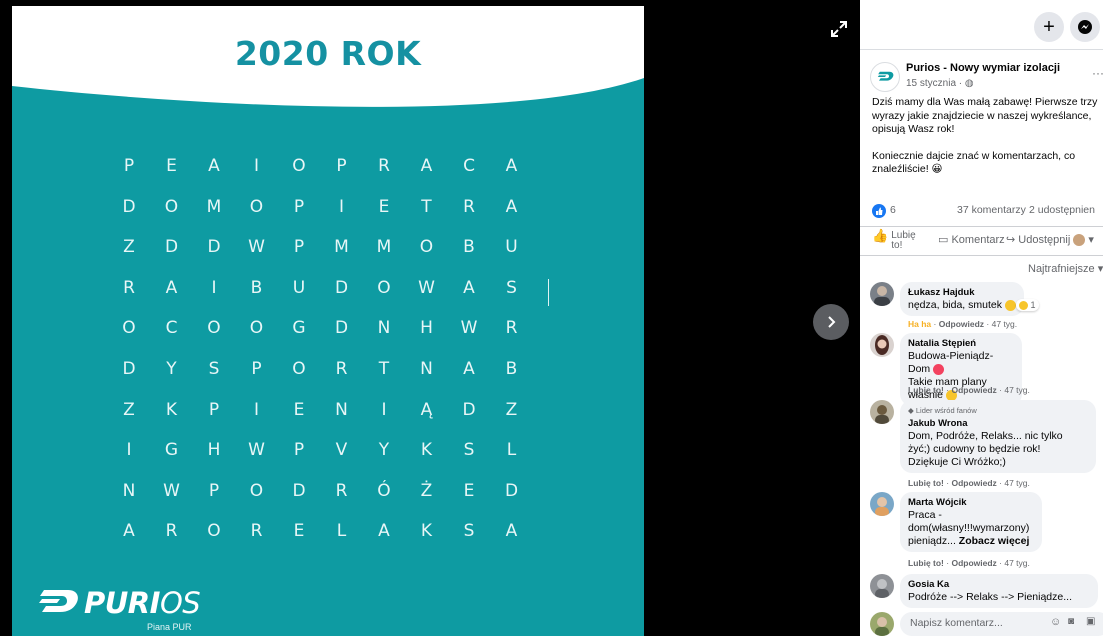 This screenshot has height=636, width=1103. I want to click on page-avatar, so click(885, 77).